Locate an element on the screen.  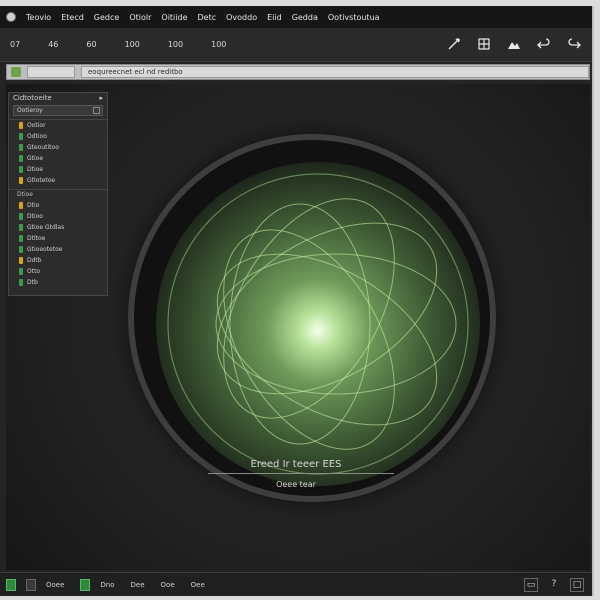
help-icon: ? is located at coordinates (554, 584).